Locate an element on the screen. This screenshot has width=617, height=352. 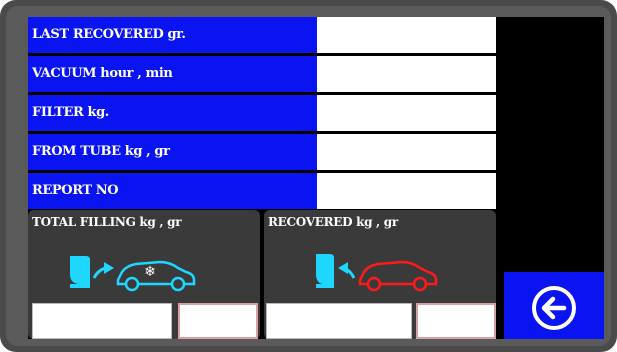
machine-to-car-snowflake-icon: ❄ is located at coordinates (133, 274).